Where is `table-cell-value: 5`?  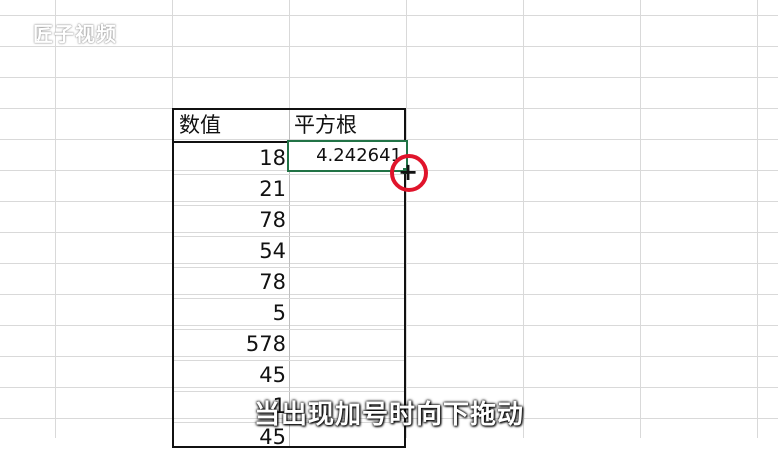 table-cell-value: 5 is located at coordinates (230, 313).